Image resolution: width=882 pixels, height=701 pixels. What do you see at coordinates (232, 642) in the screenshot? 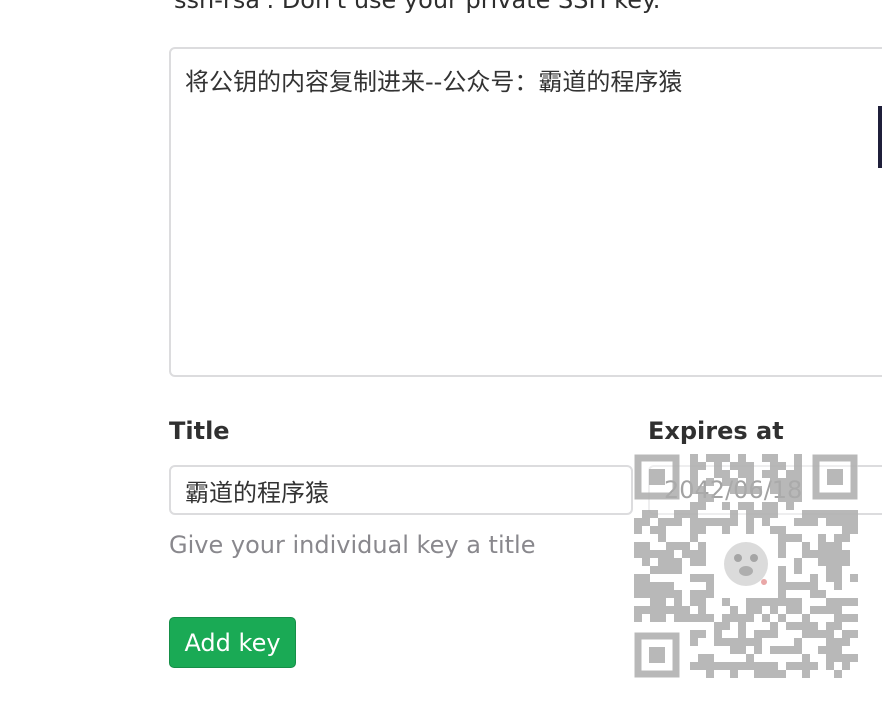
I see `add-key-button: Add key` at bounding box center [232, 642].